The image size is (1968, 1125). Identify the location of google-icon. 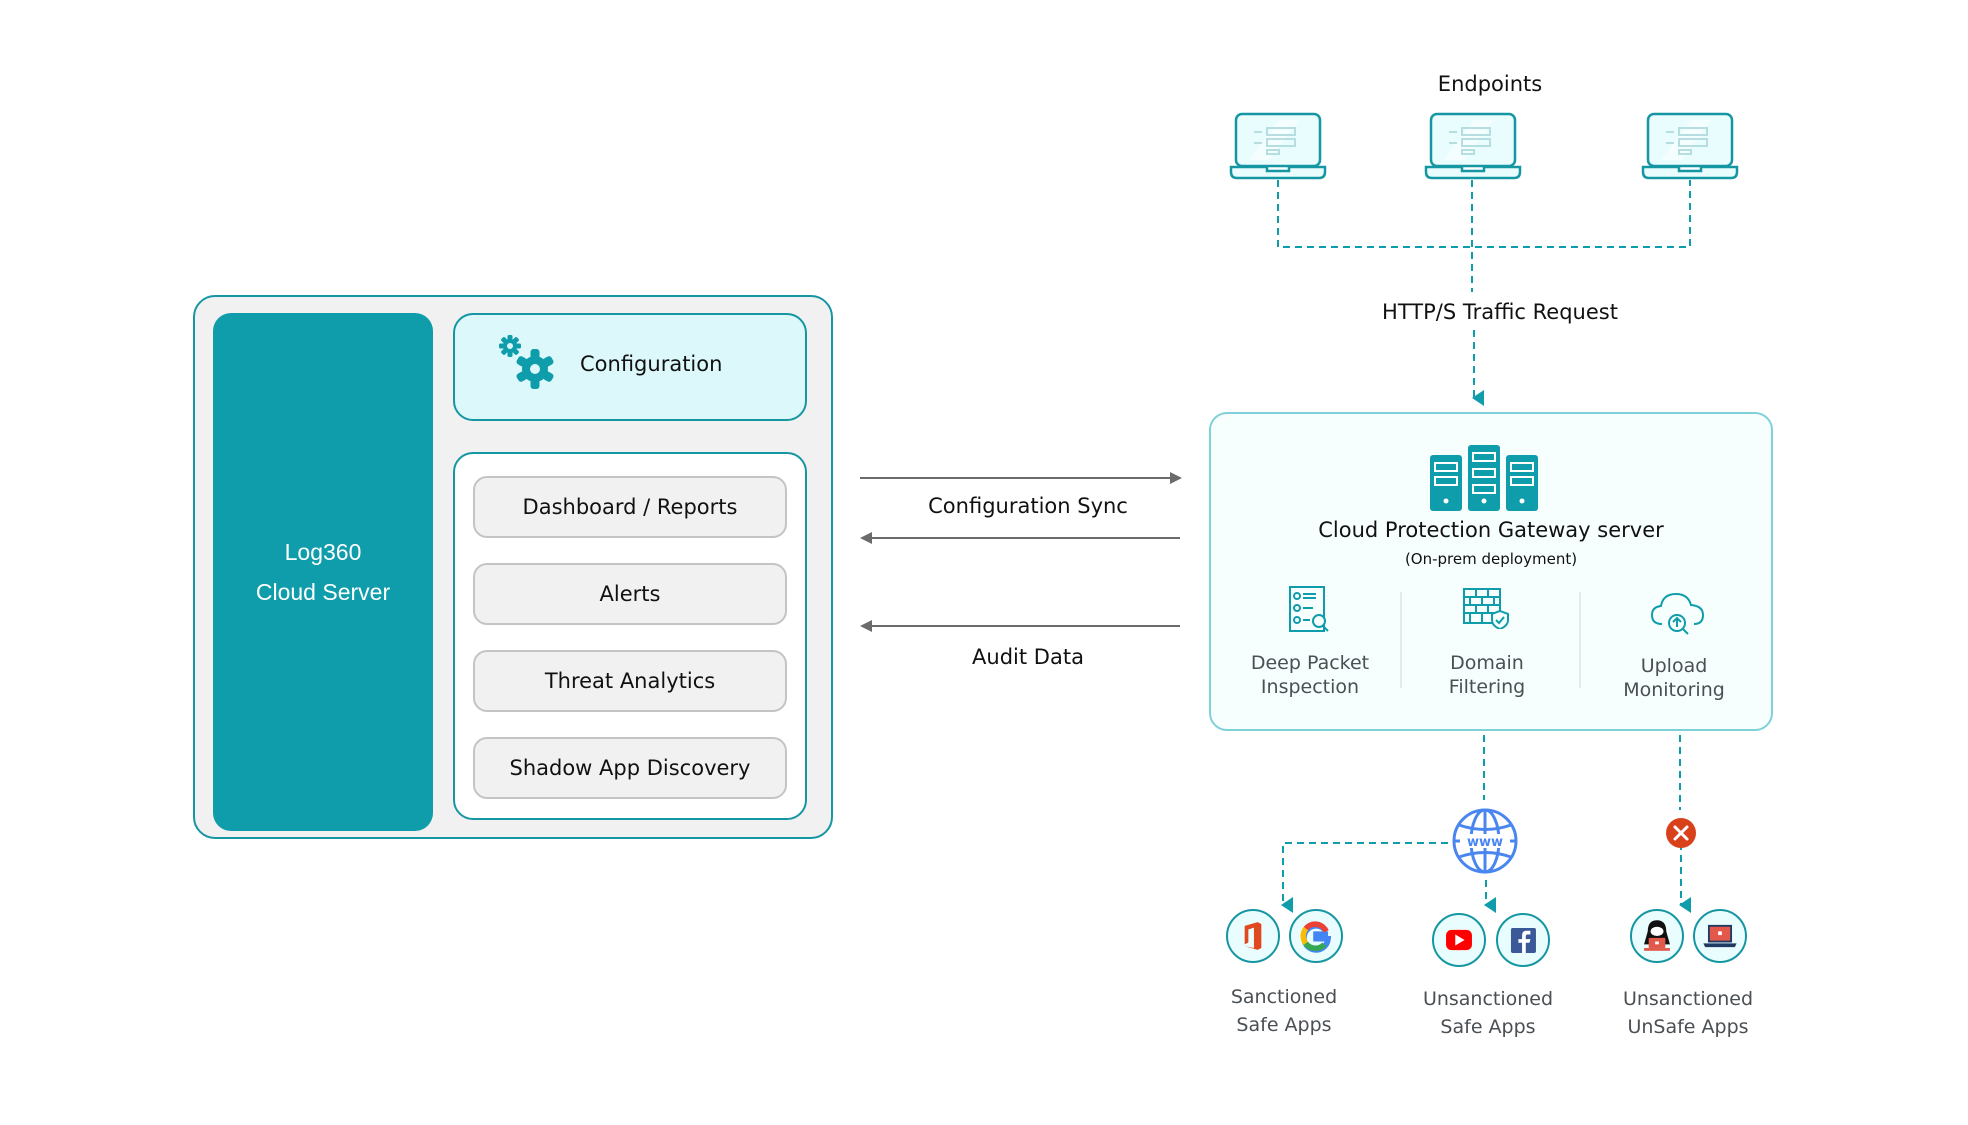
(1316, 937).